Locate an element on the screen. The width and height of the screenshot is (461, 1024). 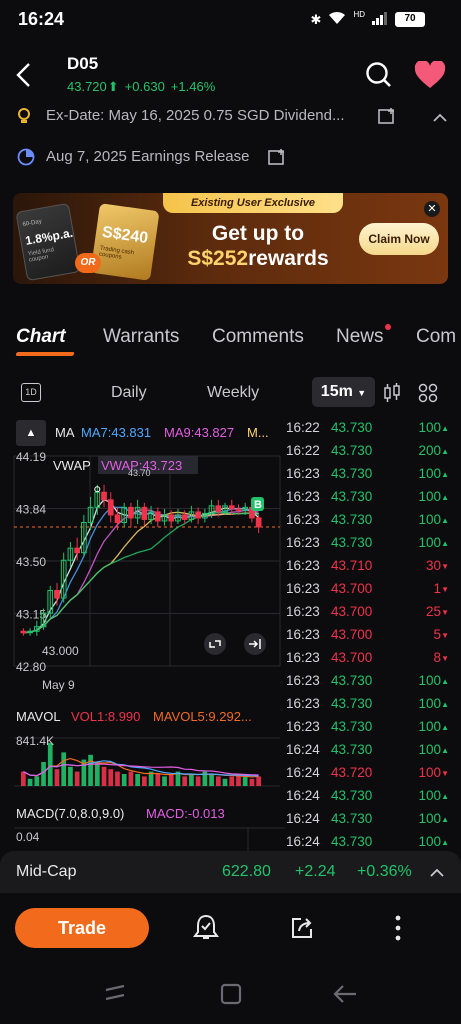
chevron-up-icon is located at coordinates (437, 874).